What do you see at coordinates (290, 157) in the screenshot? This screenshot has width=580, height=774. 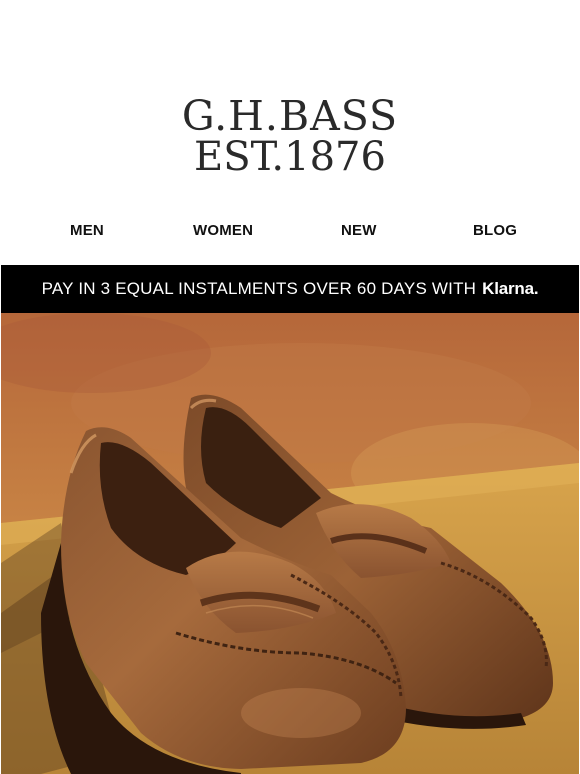 I see `brand-established: EST.1876` at bounding box center [290, 157].